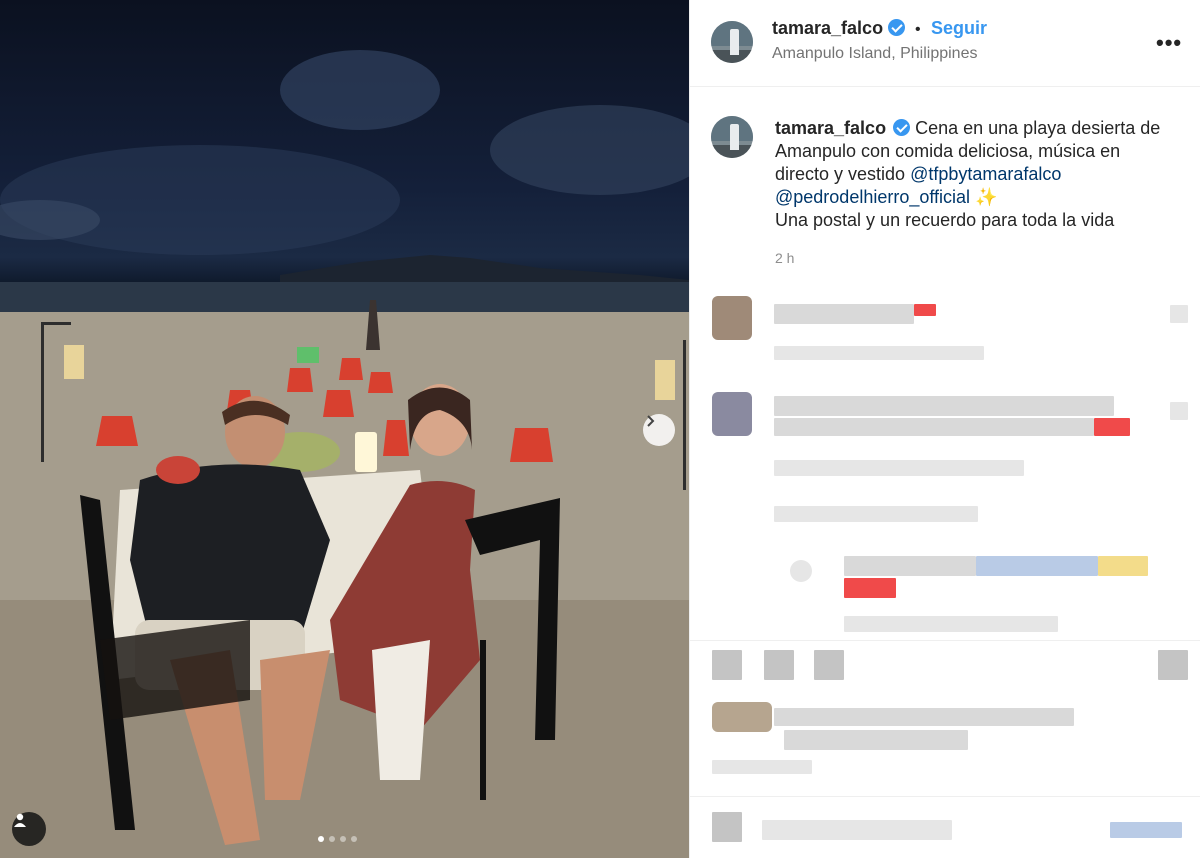  I want to click on like-post-icon, so click(727, 665).